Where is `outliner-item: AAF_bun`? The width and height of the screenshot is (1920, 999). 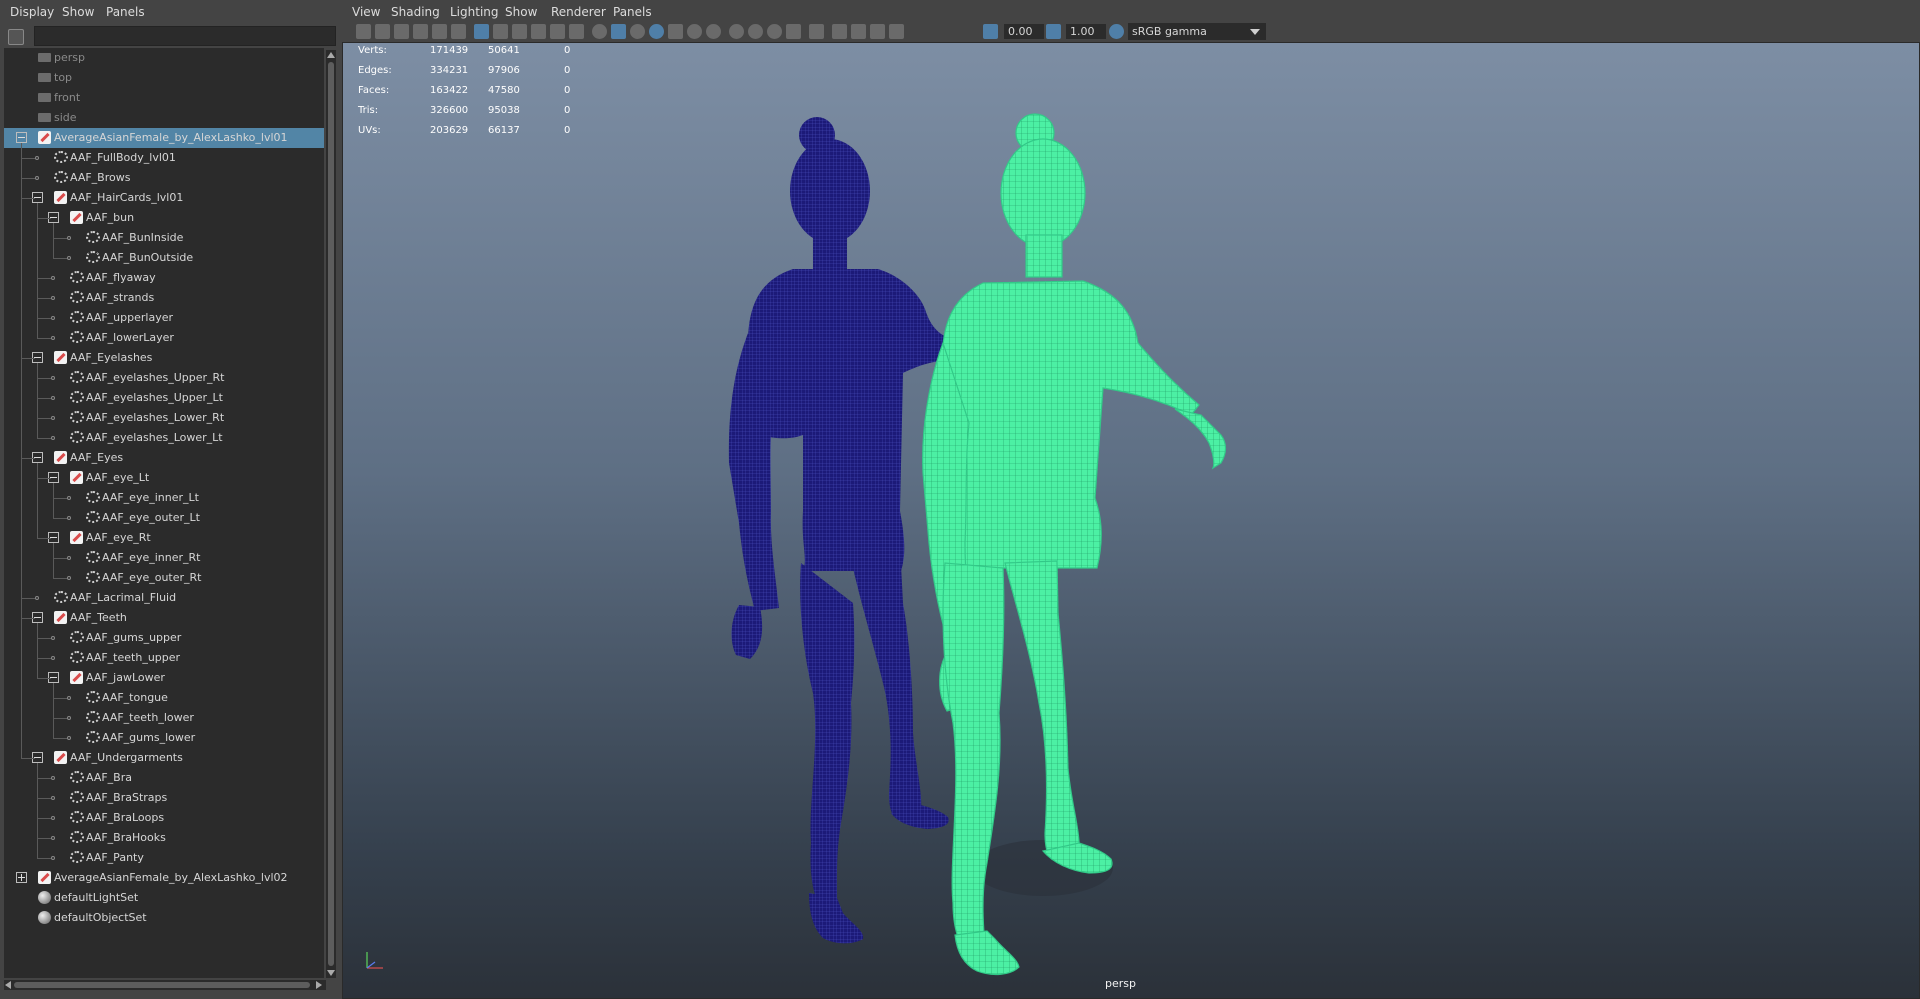
outliner-item: AAF_bun is located at coordinates (164, 218).